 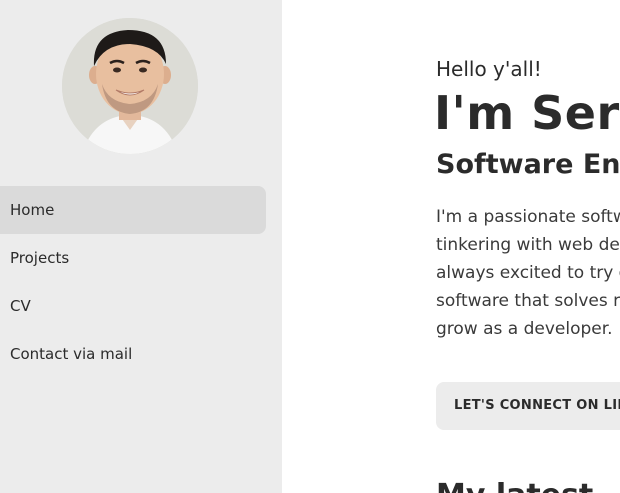 I want to click on sidebar-item-projects: Projects, so click(x=133, y=258).